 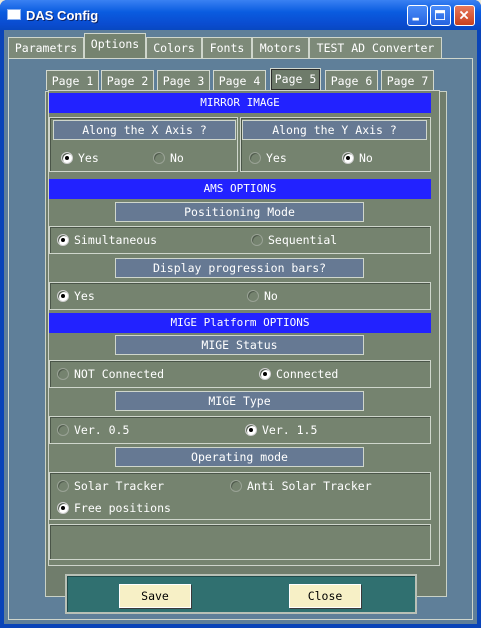 What do you see at coordinates (174, 47) in the screenshot?
I see `tab-colors: Colors` at bounding box center [174, 47].